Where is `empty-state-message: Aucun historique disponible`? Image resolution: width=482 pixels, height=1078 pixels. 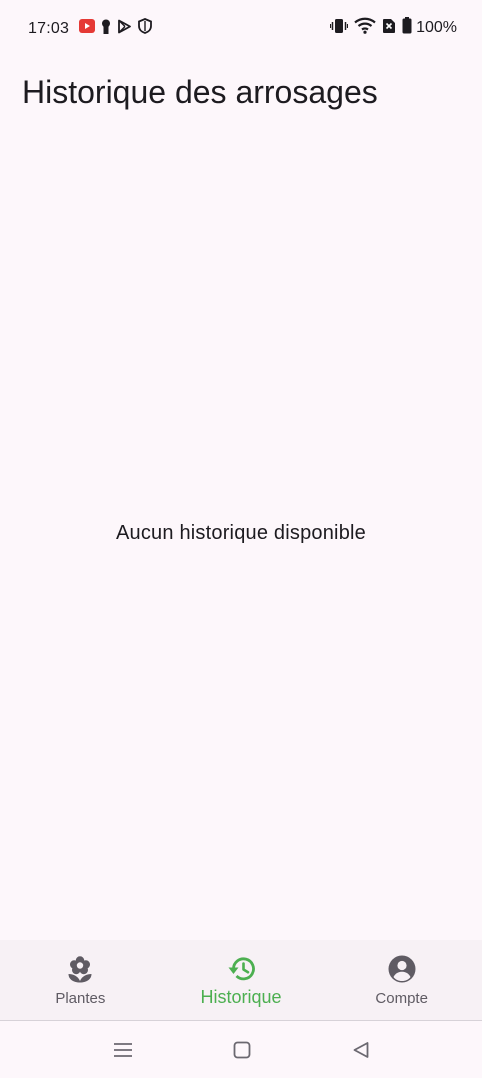
empty-state-message: Aucun historique disponible is located at coordinates (240, 533).